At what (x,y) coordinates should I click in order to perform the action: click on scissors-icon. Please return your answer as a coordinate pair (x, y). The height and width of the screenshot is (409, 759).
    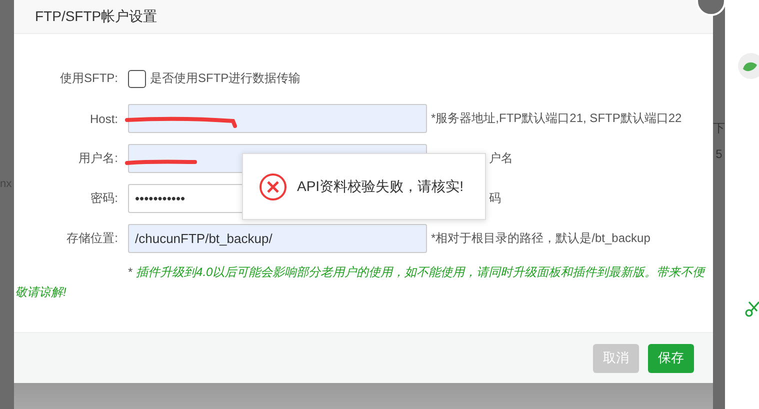
    Looking at the image, I should click on (752, 309).